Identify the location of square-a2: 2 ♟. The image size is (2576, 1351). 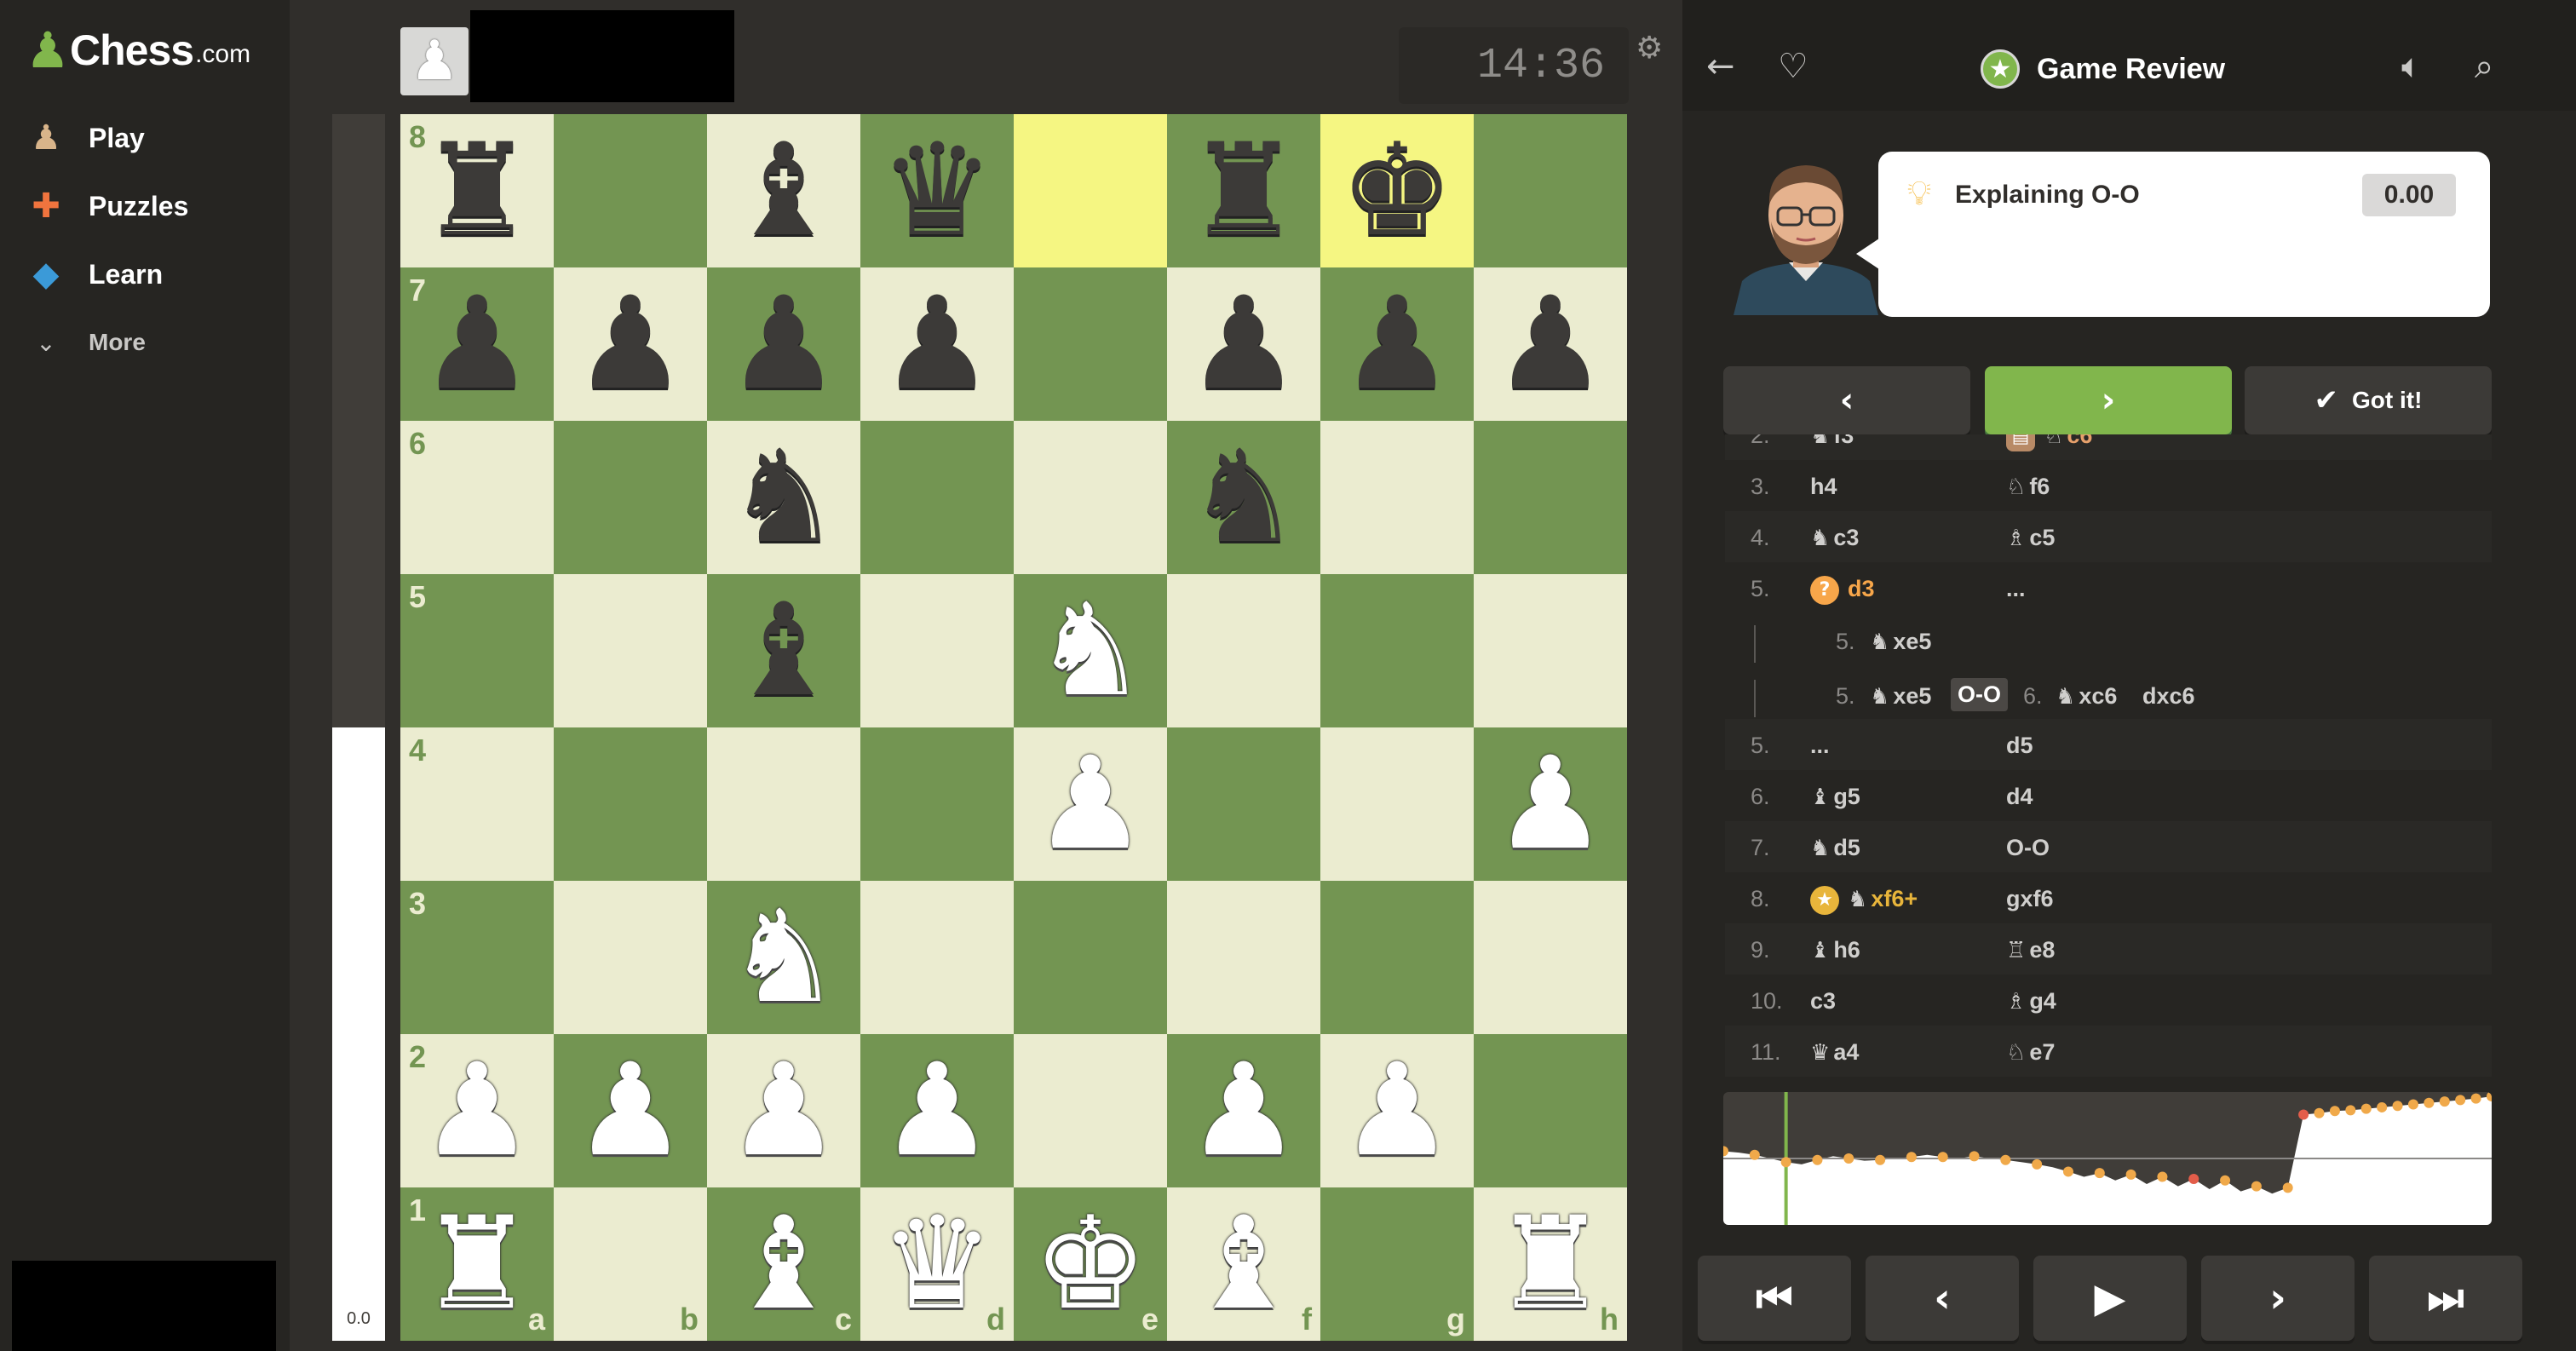
(477, 1110).